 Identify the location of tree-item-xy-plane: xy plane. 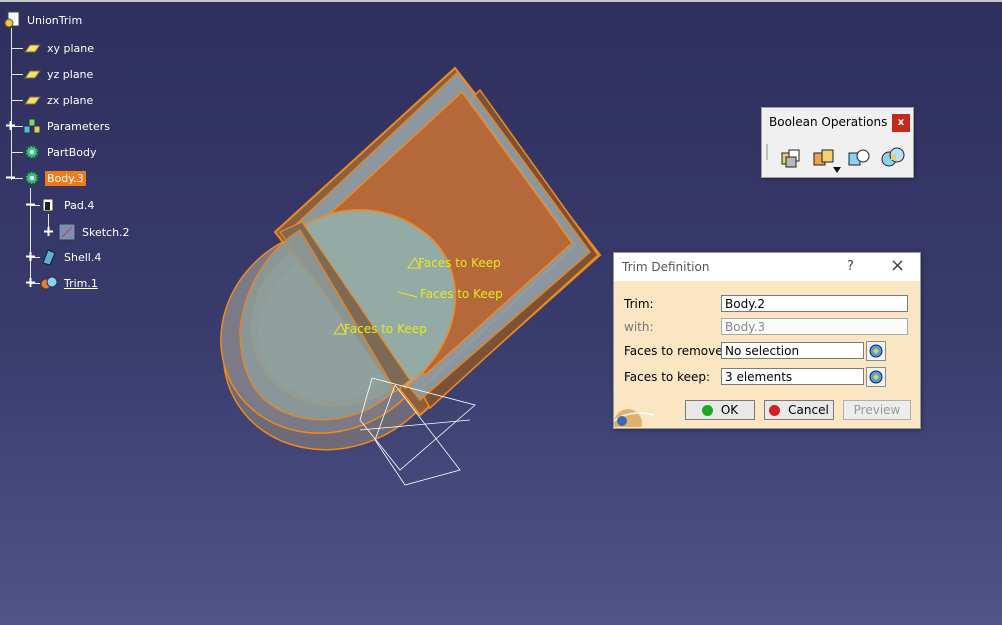
(59, 48).